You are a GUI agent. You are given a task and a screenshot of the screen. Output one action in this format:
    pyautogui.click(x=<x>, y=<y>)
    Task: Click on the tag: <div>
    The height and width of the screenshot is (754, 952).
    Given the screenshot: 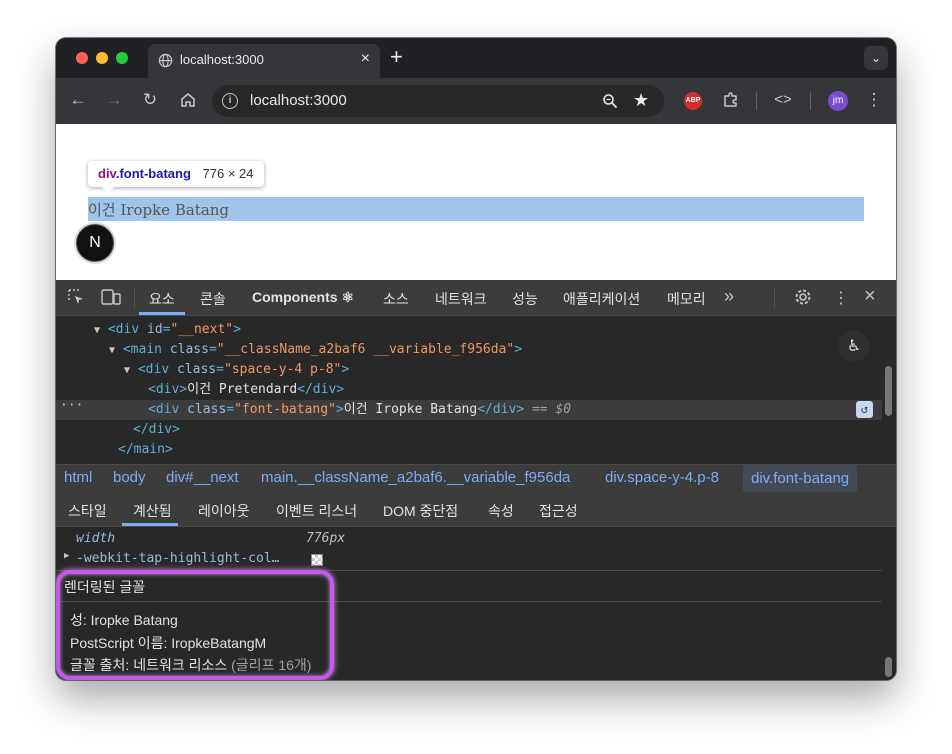 What is the action you would take?
    pyautogui.click(x=168, y=389)
    